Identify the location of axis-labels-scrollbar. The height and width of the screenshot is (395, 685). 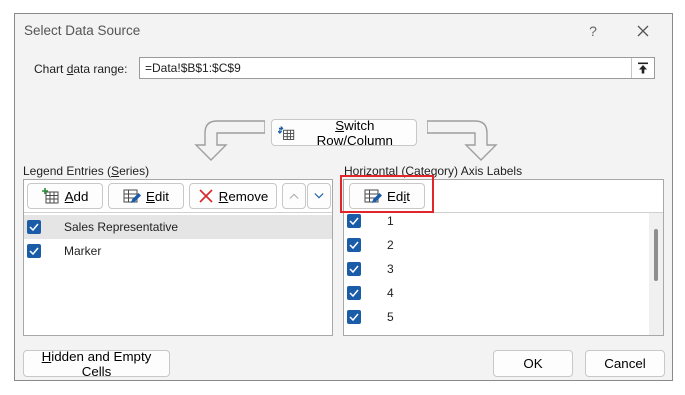
(656, 274).